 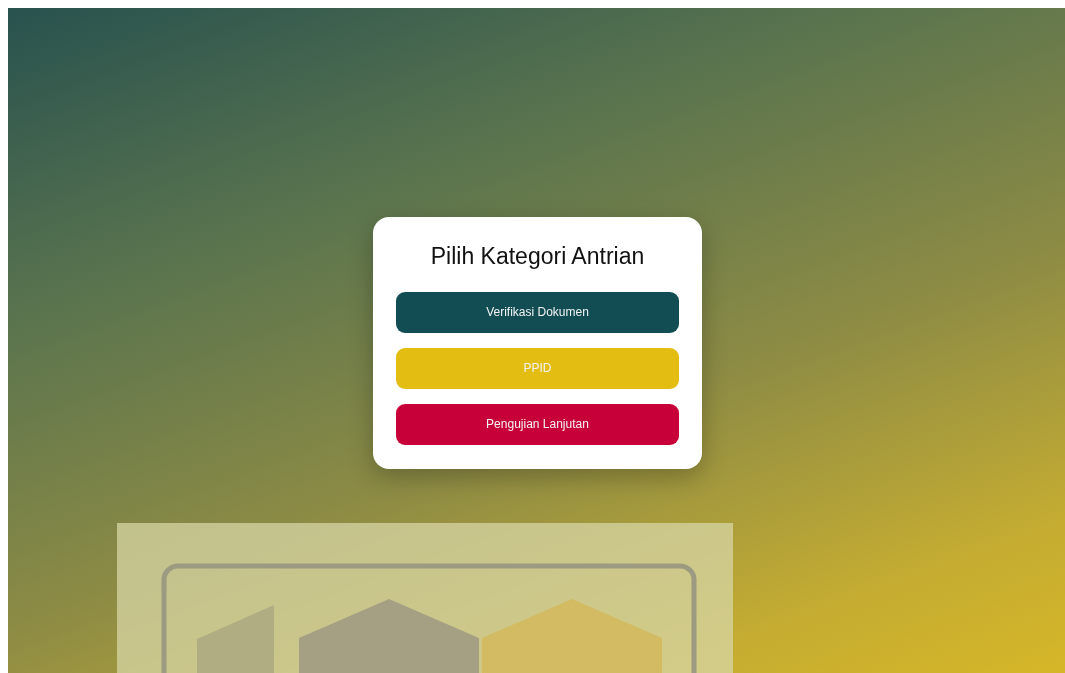 What do you see at coordinates (537, 256) in the screenshot?
I see `dialog-title: Pilih Kategori Antrian` at bounding box center [537, 256].